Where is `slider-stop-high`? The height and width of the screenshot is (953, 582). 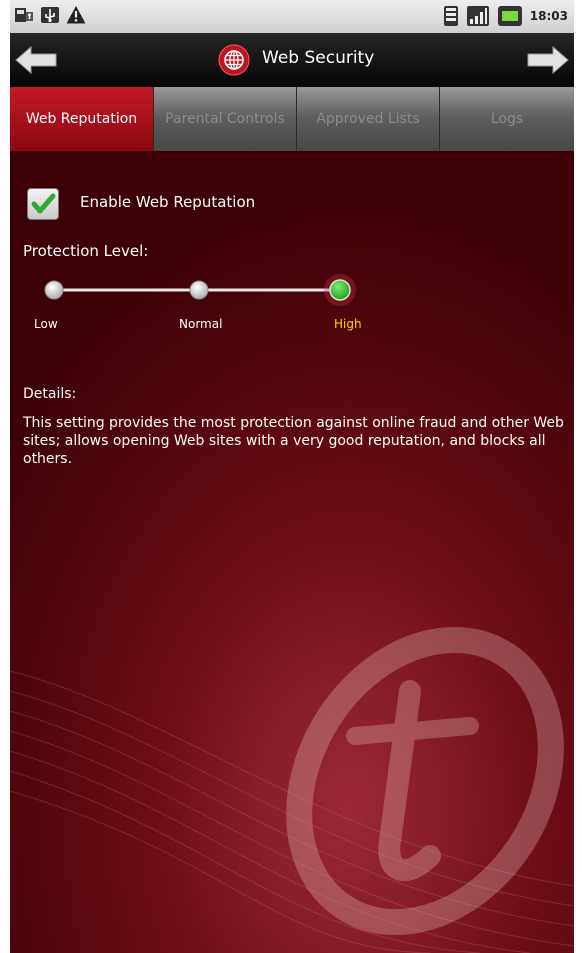 slider-stop-high is located at coordinates (340, 290).